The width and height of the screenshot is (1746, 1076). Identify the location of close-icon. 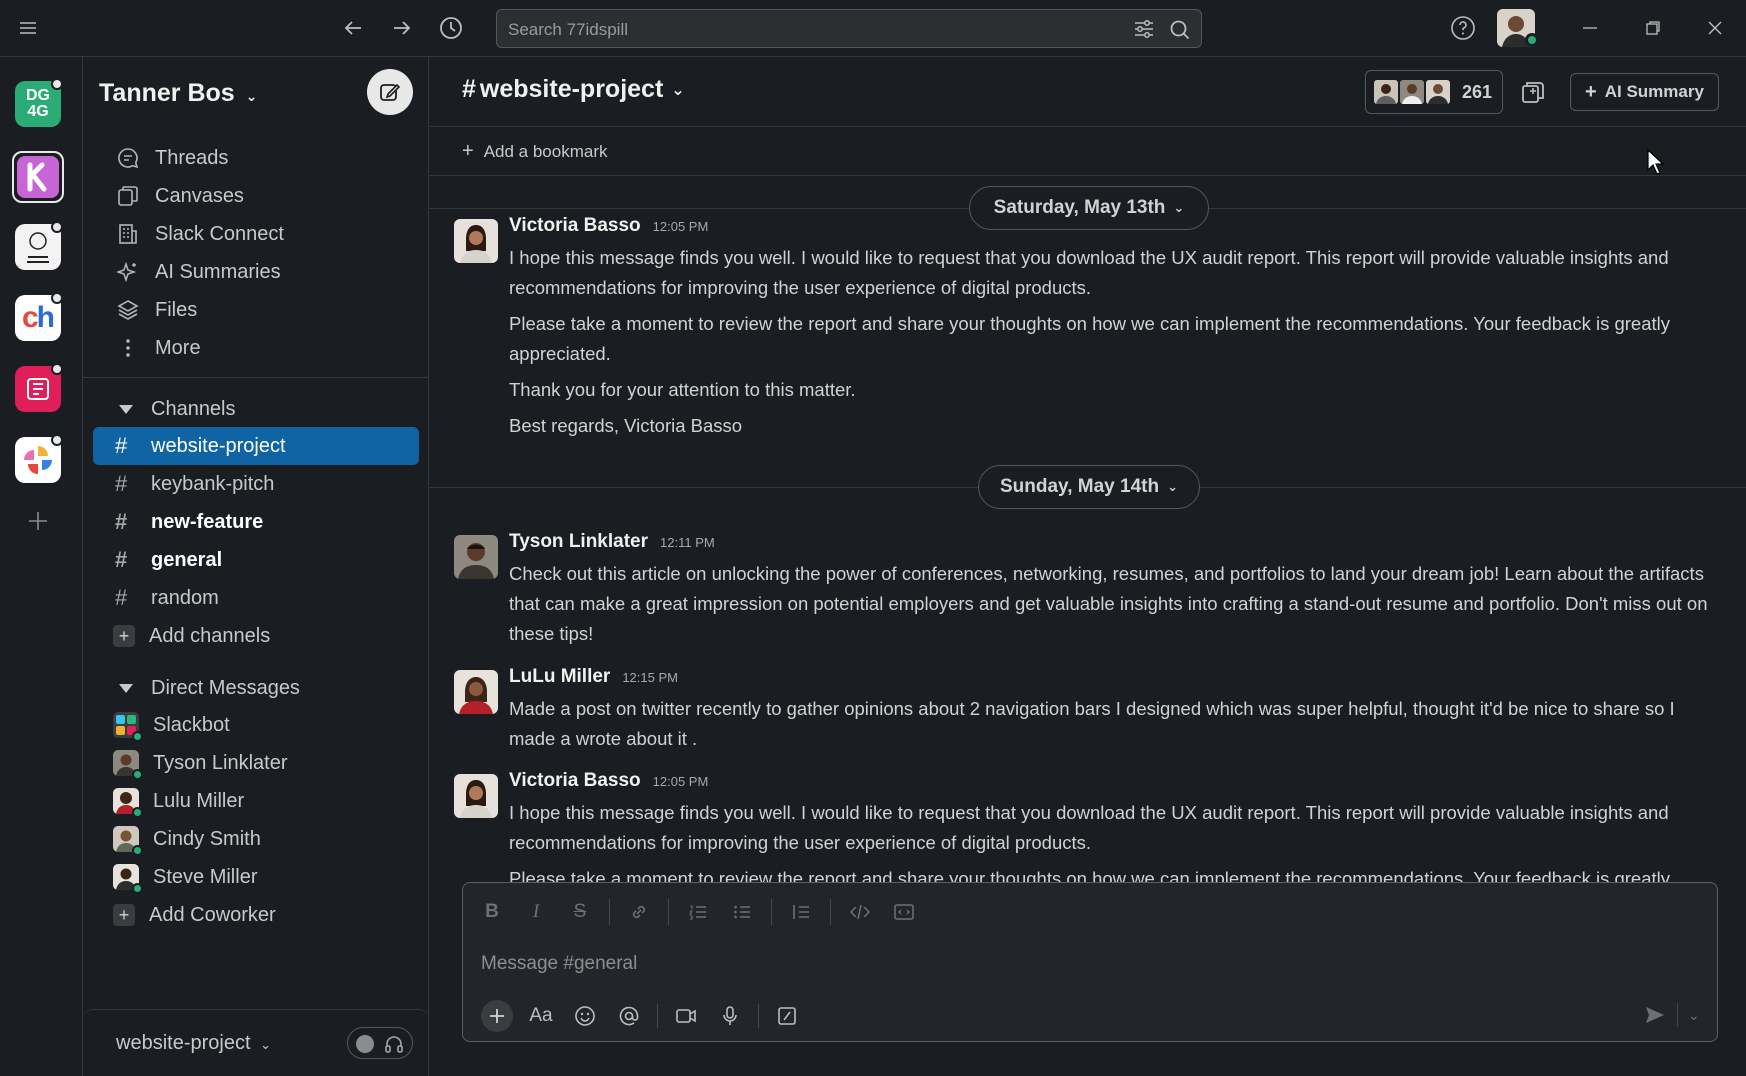
(1715, 28).